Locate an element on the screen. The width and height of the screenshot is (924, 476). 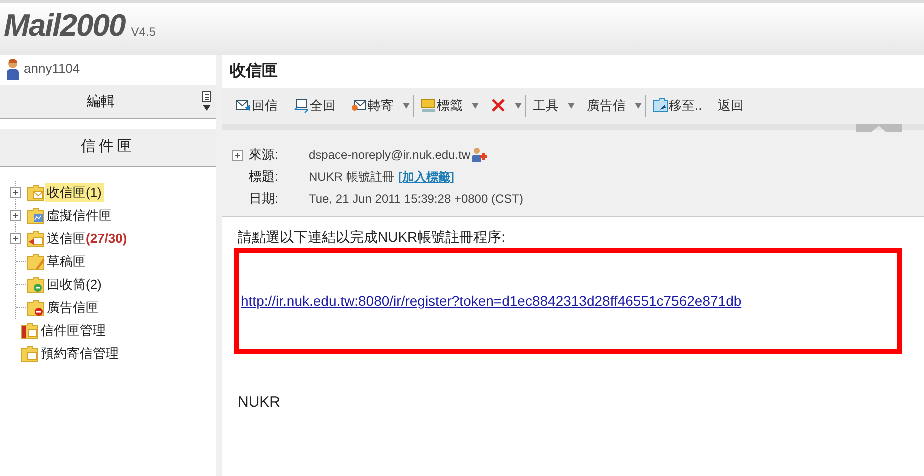
folder-label: 回收筒(2) is located at coordinates (74, 284).